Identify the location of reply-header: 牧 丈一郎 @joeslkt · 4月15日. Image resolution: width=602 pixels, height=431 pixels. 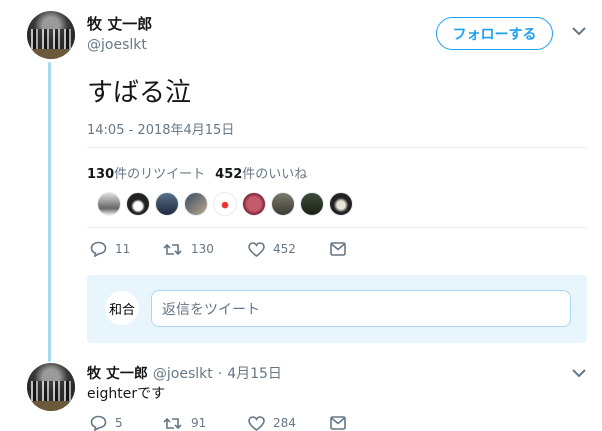
(184, 373).